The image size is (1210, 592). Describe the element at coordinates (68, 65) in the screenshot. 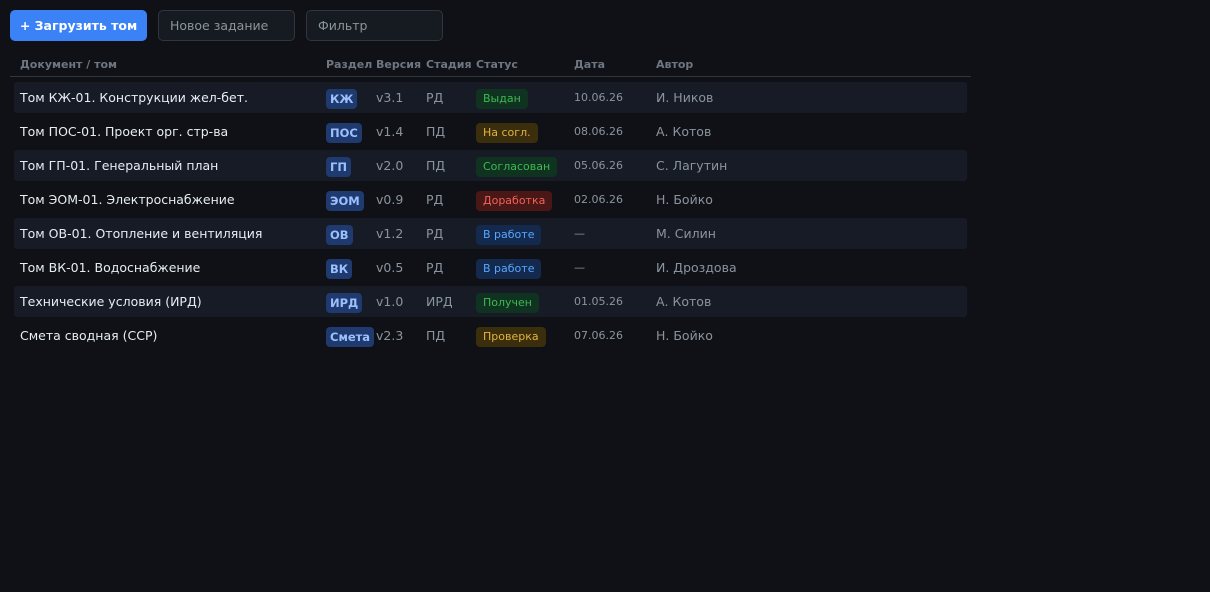

I see `header-doc: Документ / том` at that location.